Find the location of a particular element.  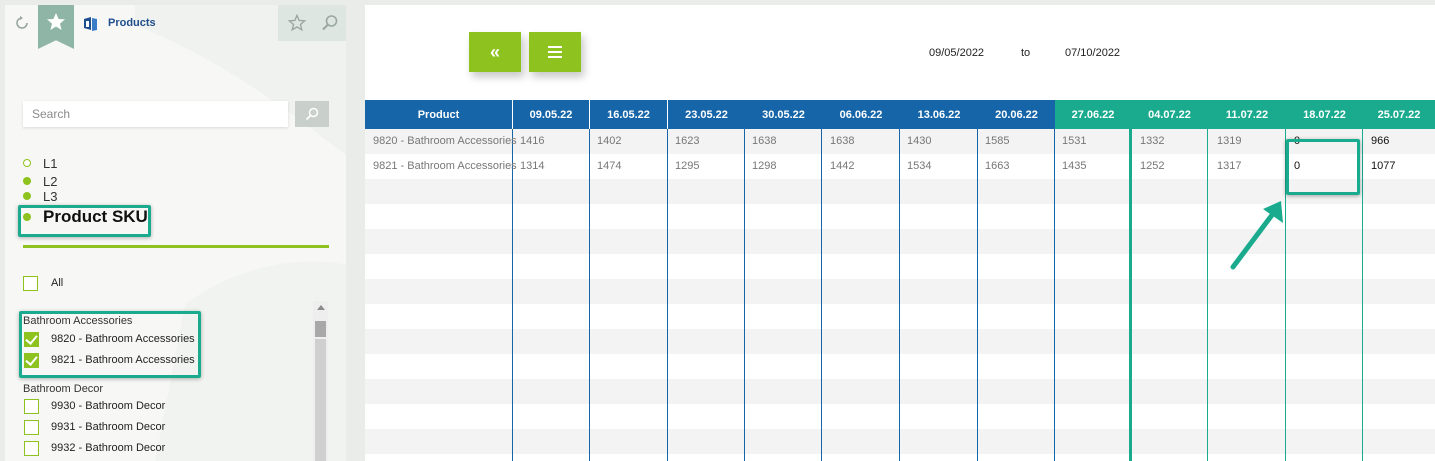

column-header-week: 23.05.22 is located at coordinates (706, 114).